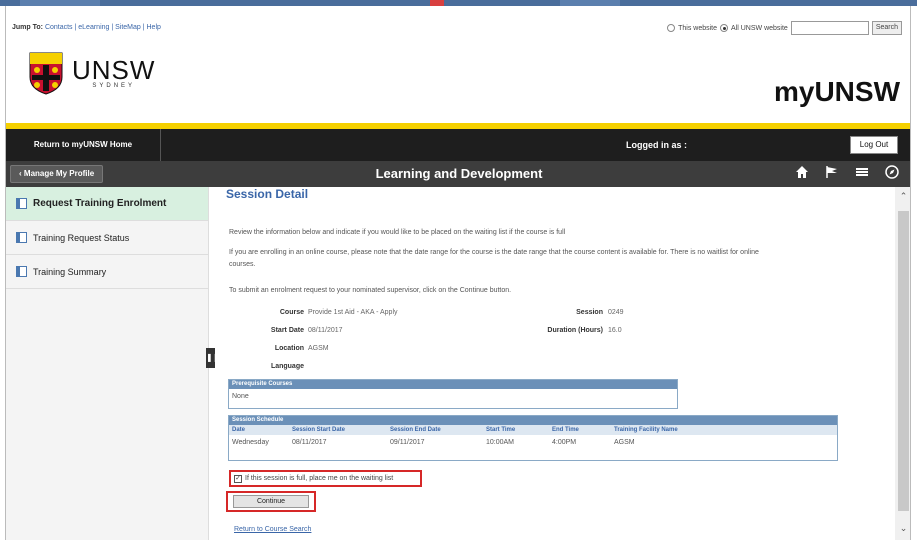 This screenshot has height=540, width=917. I want to click on session-label: Session, so click(589, 312).